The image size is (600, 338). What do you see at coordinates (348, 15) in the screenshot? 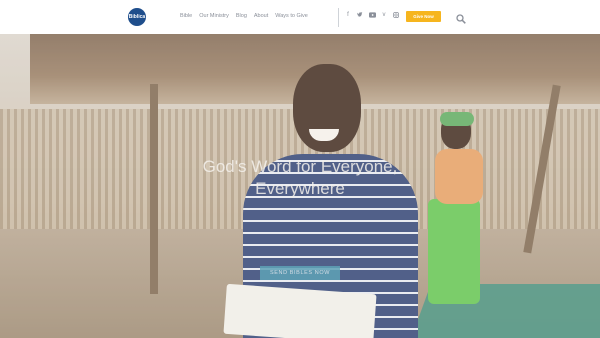
I see `facebook-icon: f` at bounding box center [348, 15].